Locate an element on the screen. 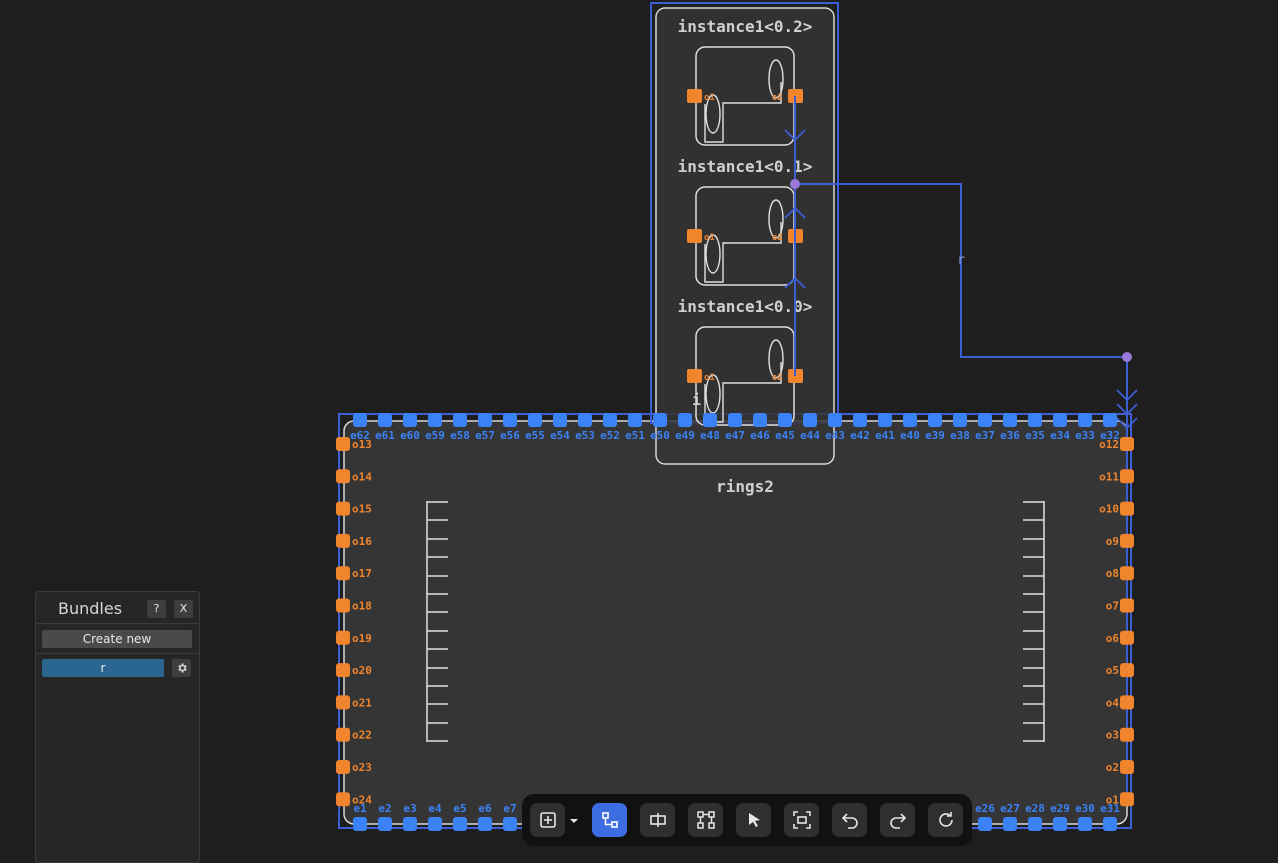 The image size is (1278, 863). add-button is located at coordinates (547, 820).